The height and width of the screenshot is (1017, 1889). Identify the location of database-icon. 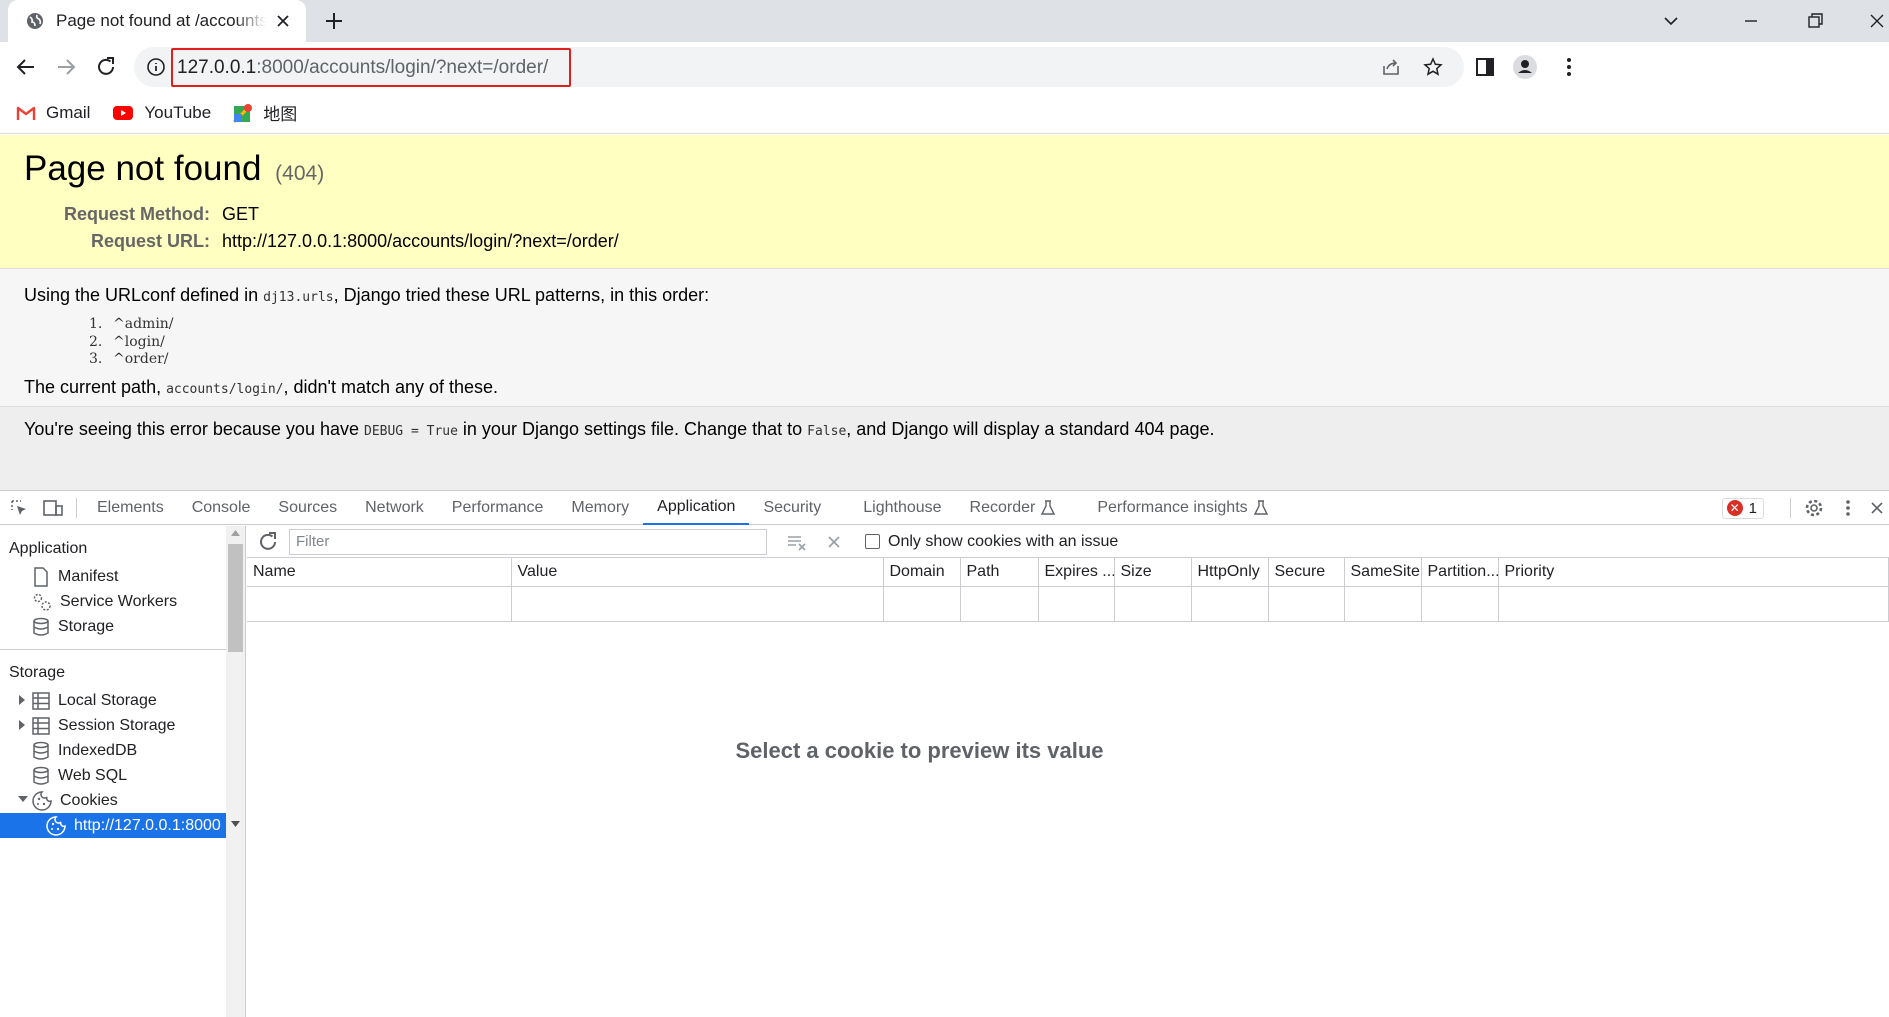
(41, 775).